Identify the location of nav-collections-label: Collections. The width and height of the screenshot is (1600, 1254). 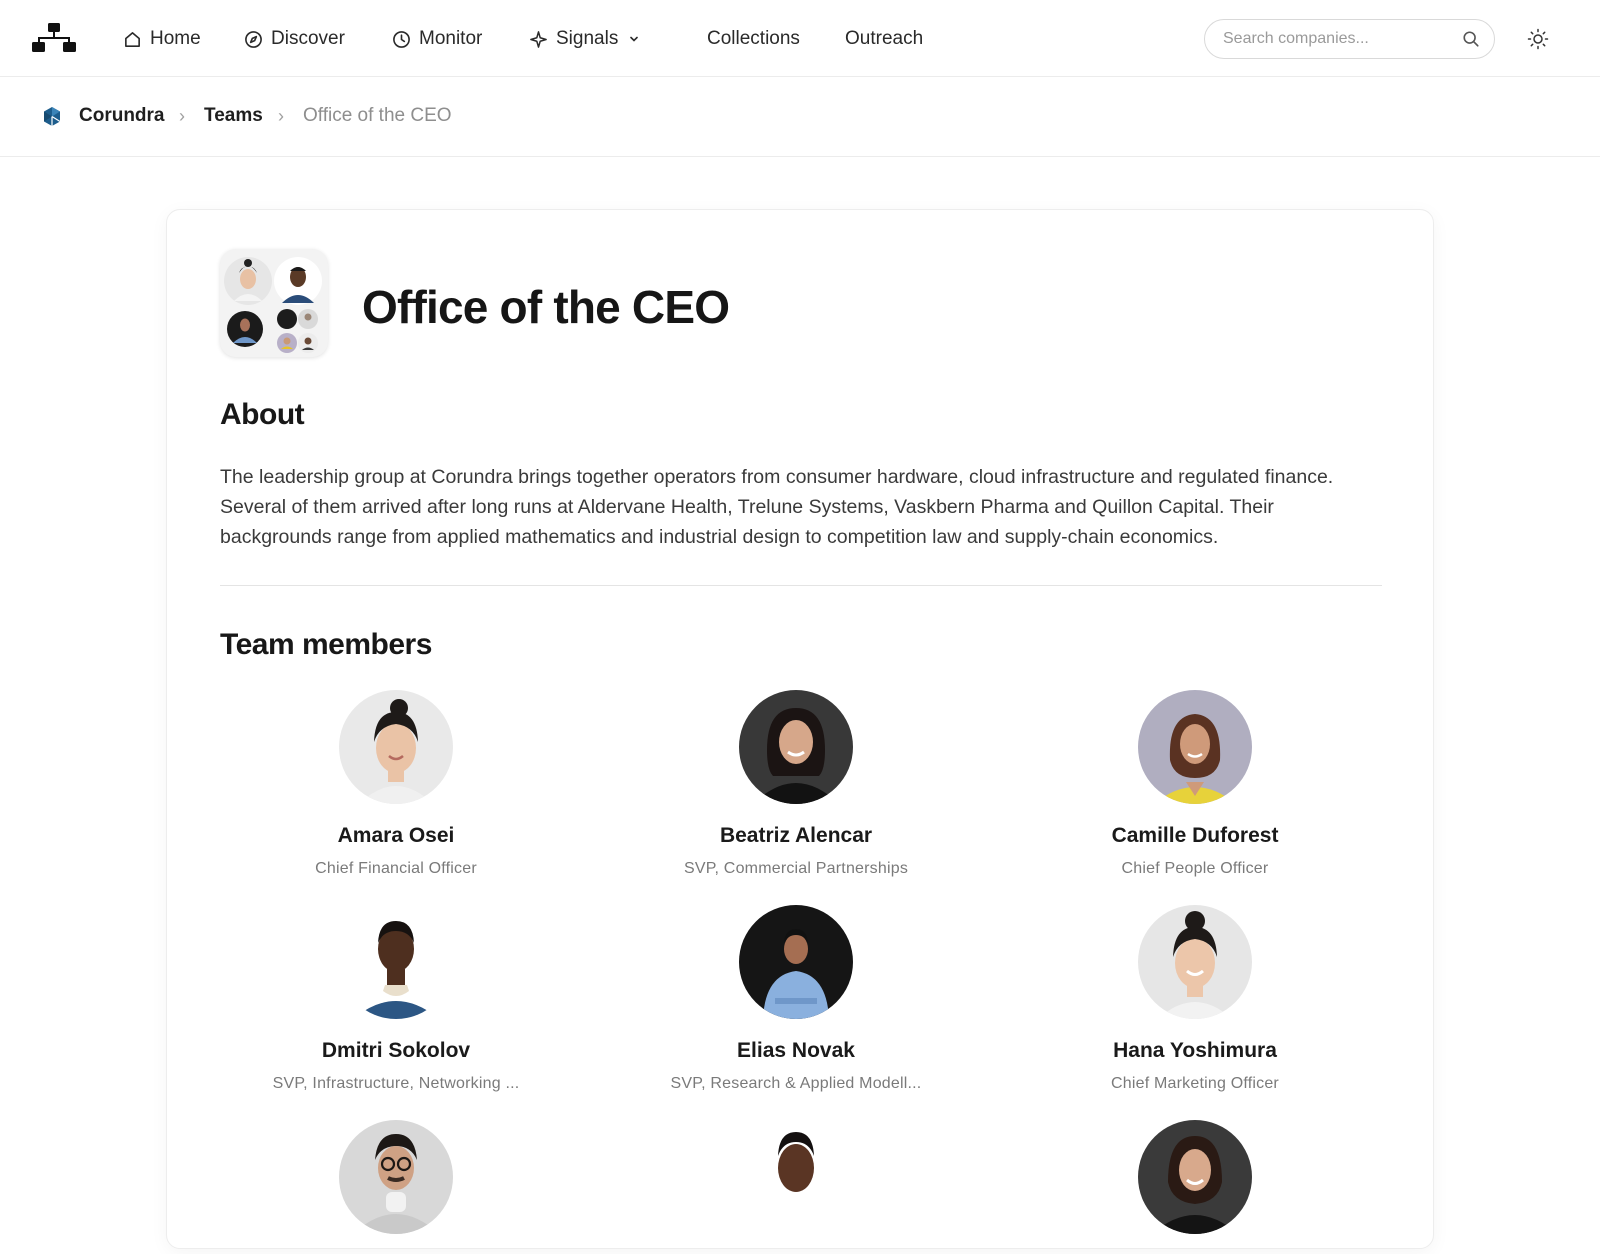
(753, 38).